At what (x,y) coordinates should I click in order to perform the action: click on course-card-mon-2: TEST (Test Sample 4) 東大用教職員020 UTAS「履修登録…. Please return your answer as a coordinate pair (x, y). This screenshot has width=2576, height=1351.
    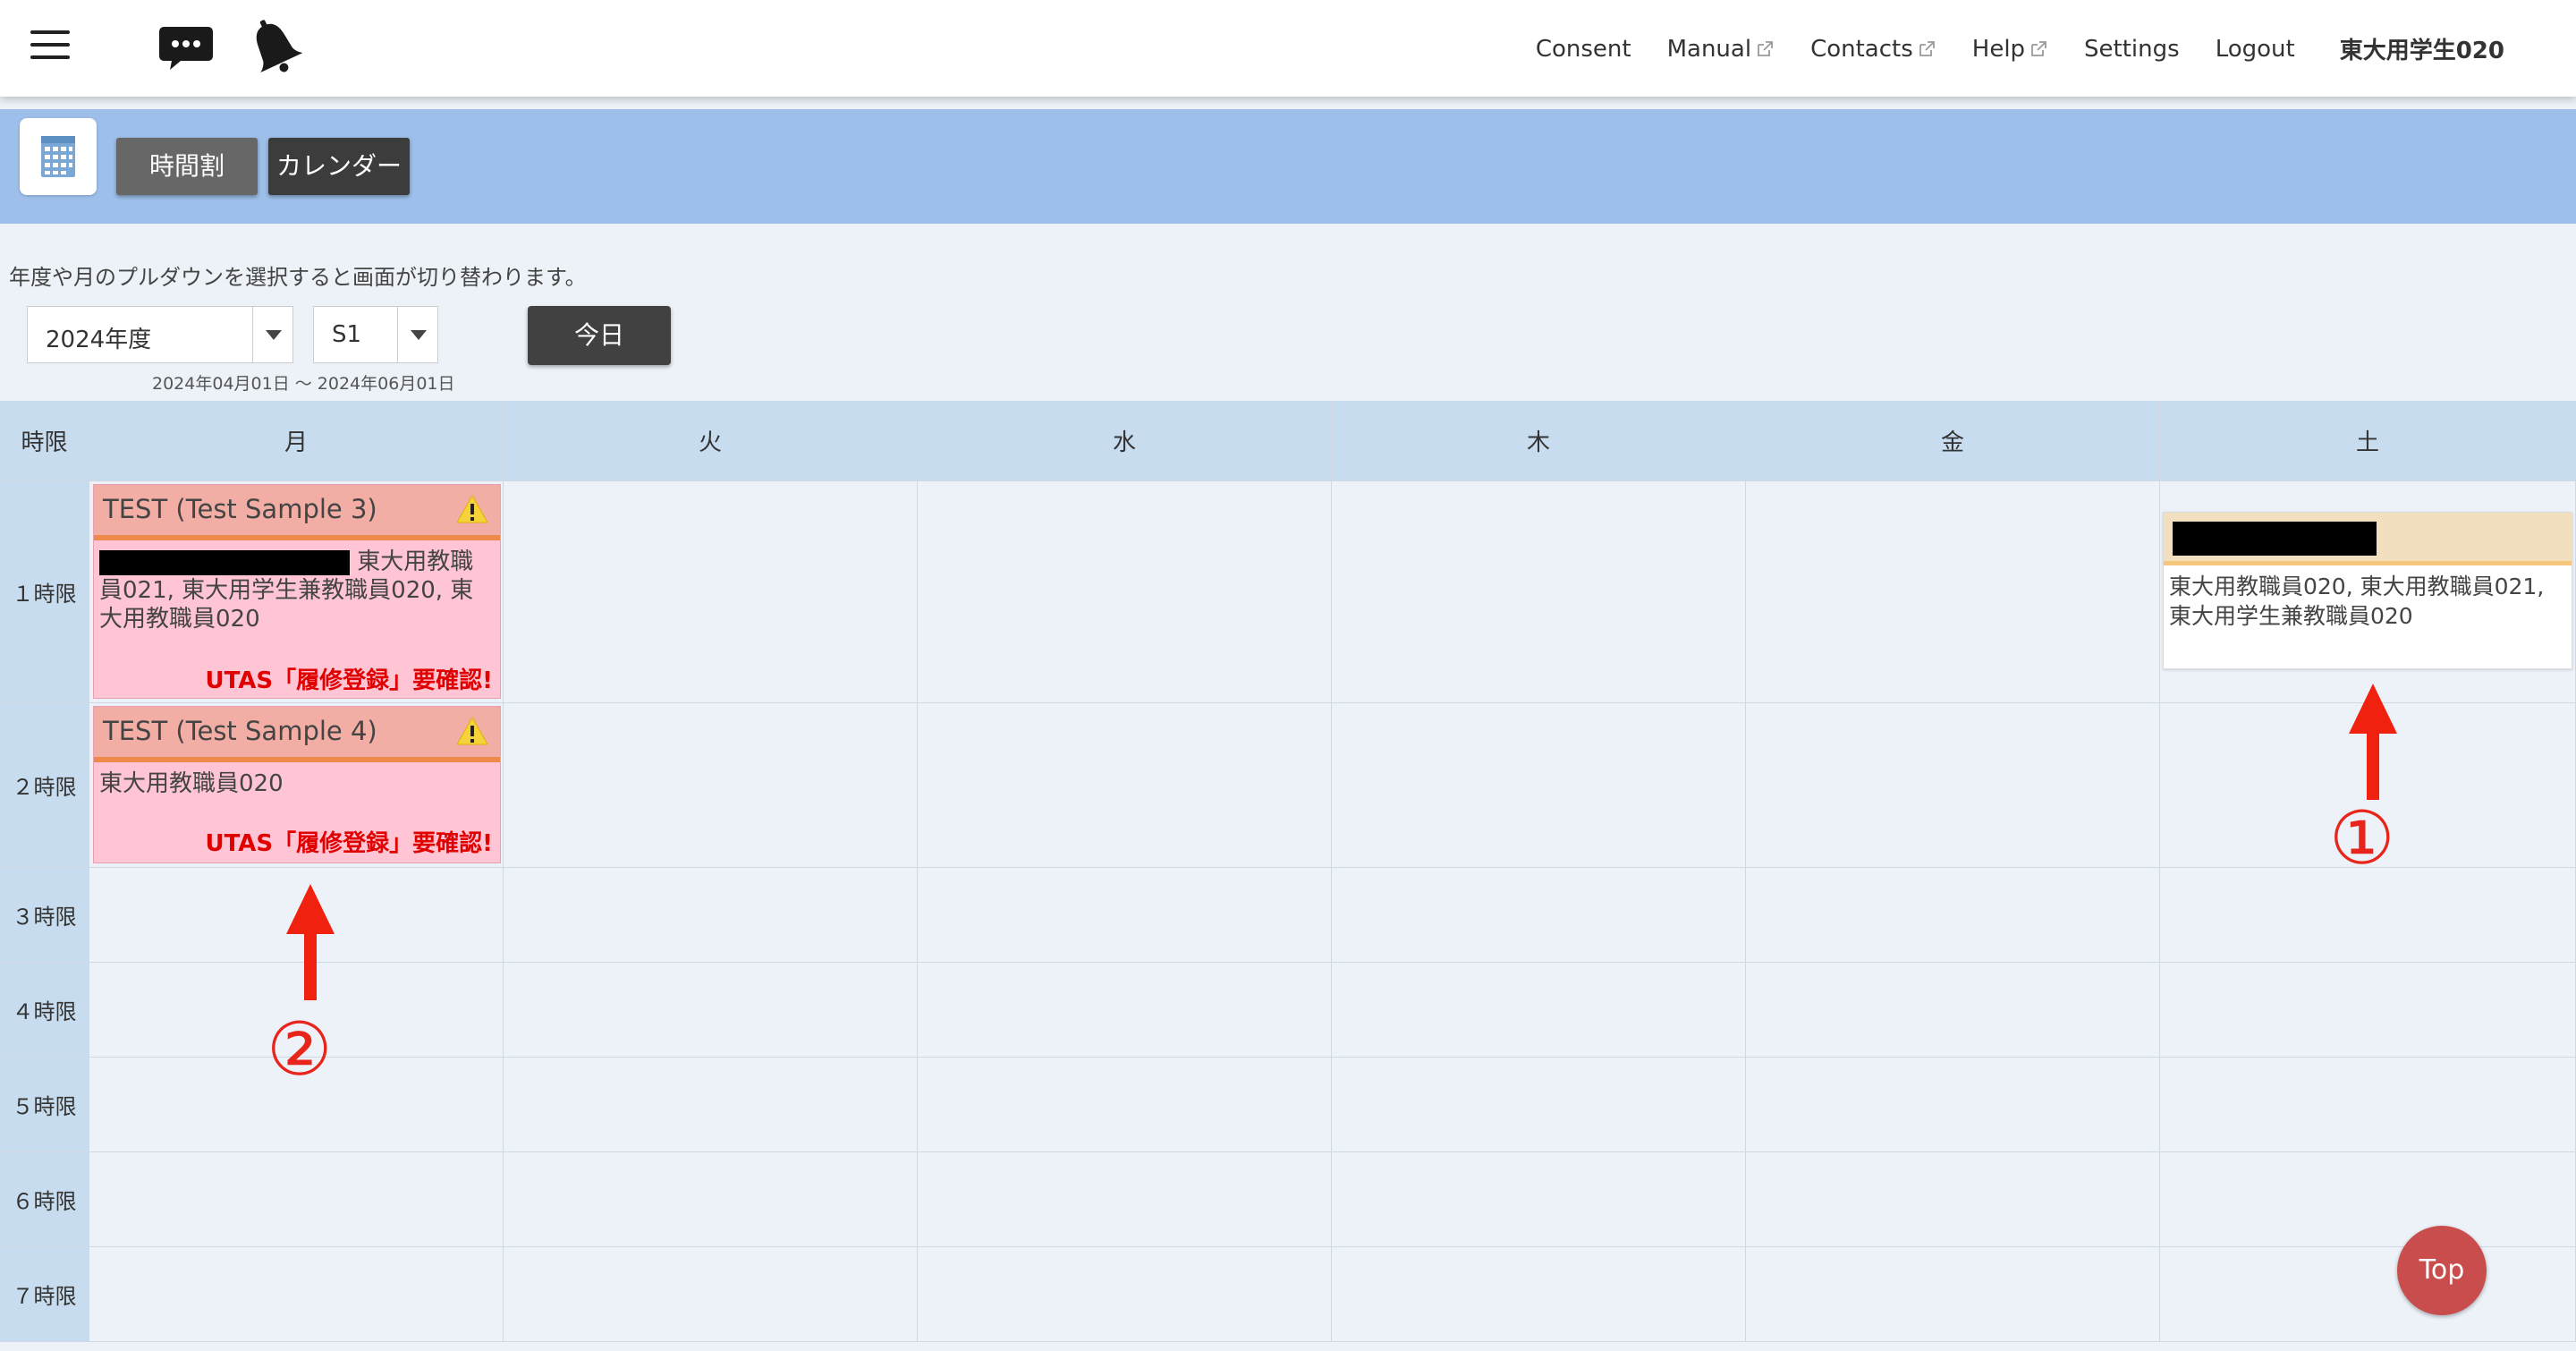
    Looking at the image, I should click on (297, 784).